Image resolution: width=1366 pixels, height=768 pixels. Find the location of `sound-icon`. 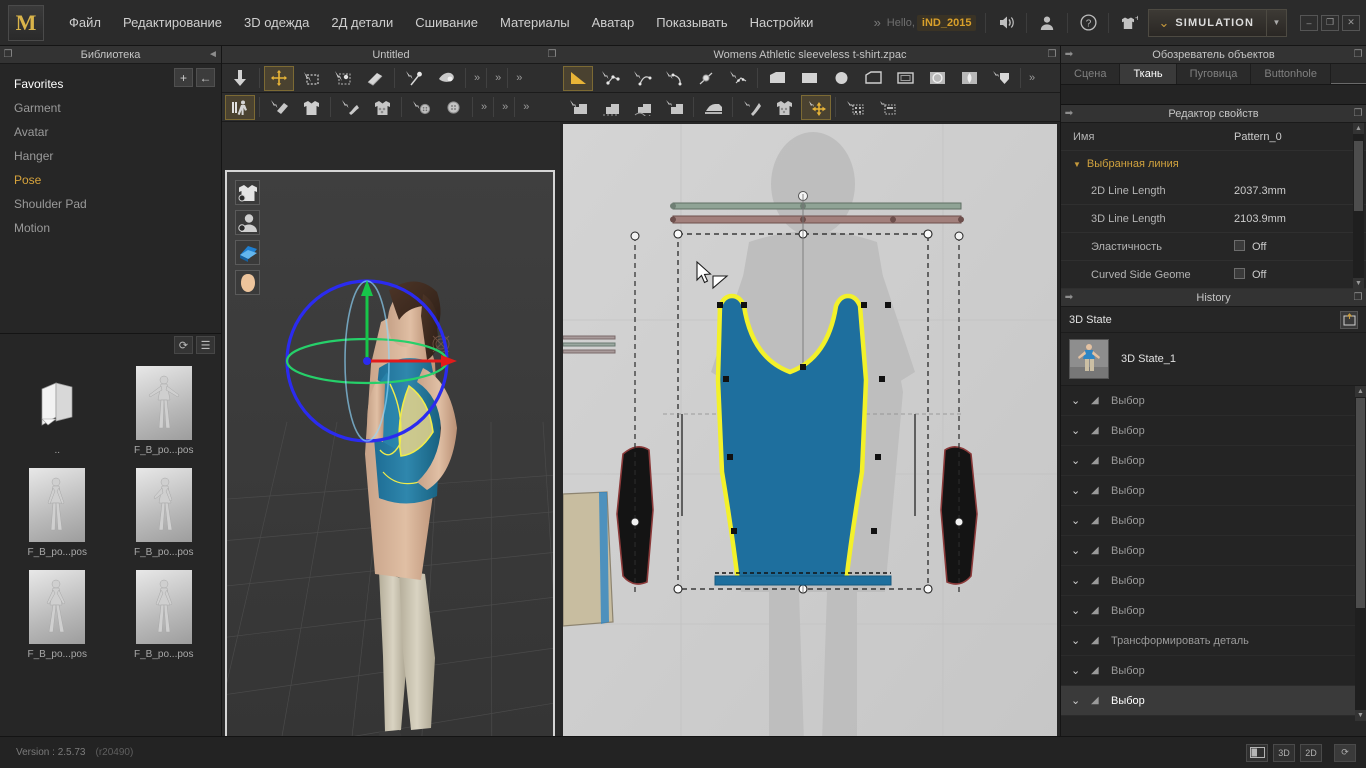

sound-icon is located at coordinates (1006, 23).